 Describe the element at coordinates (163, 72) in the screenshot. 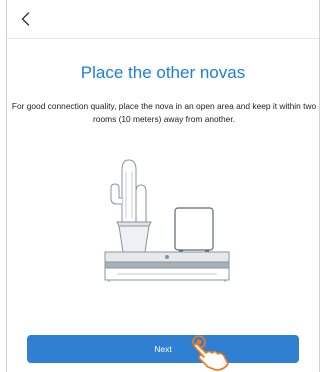

I see `page-title: Place the other novas` at that location.